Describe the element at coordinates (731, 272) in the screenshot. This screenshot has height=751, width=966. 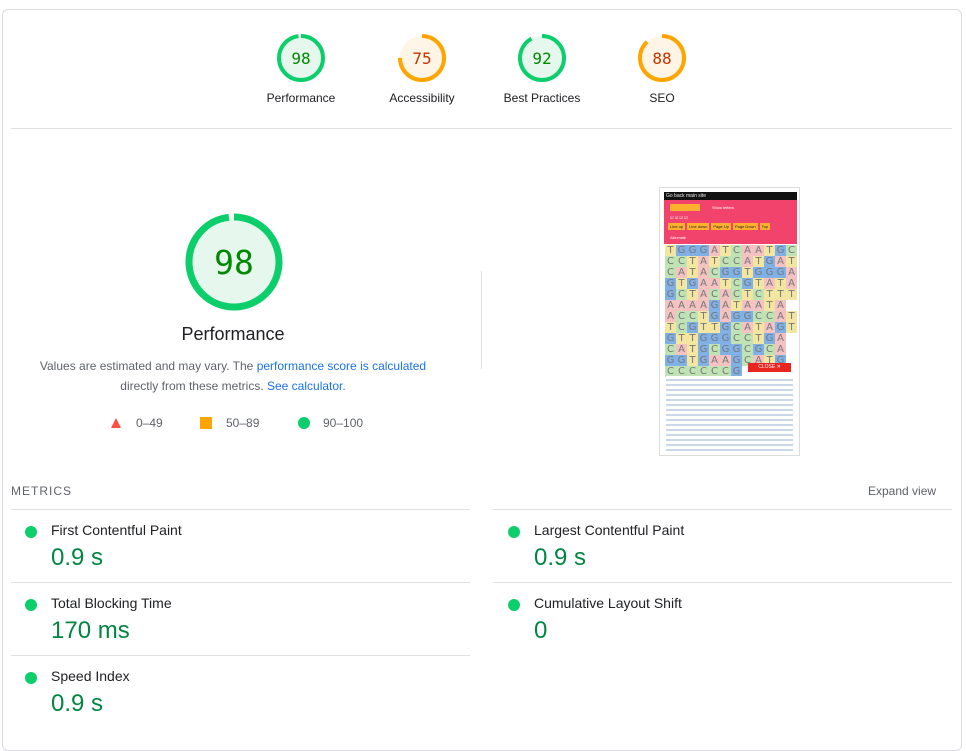
I see `grid-row: CATACGGTGGGA` at that location.